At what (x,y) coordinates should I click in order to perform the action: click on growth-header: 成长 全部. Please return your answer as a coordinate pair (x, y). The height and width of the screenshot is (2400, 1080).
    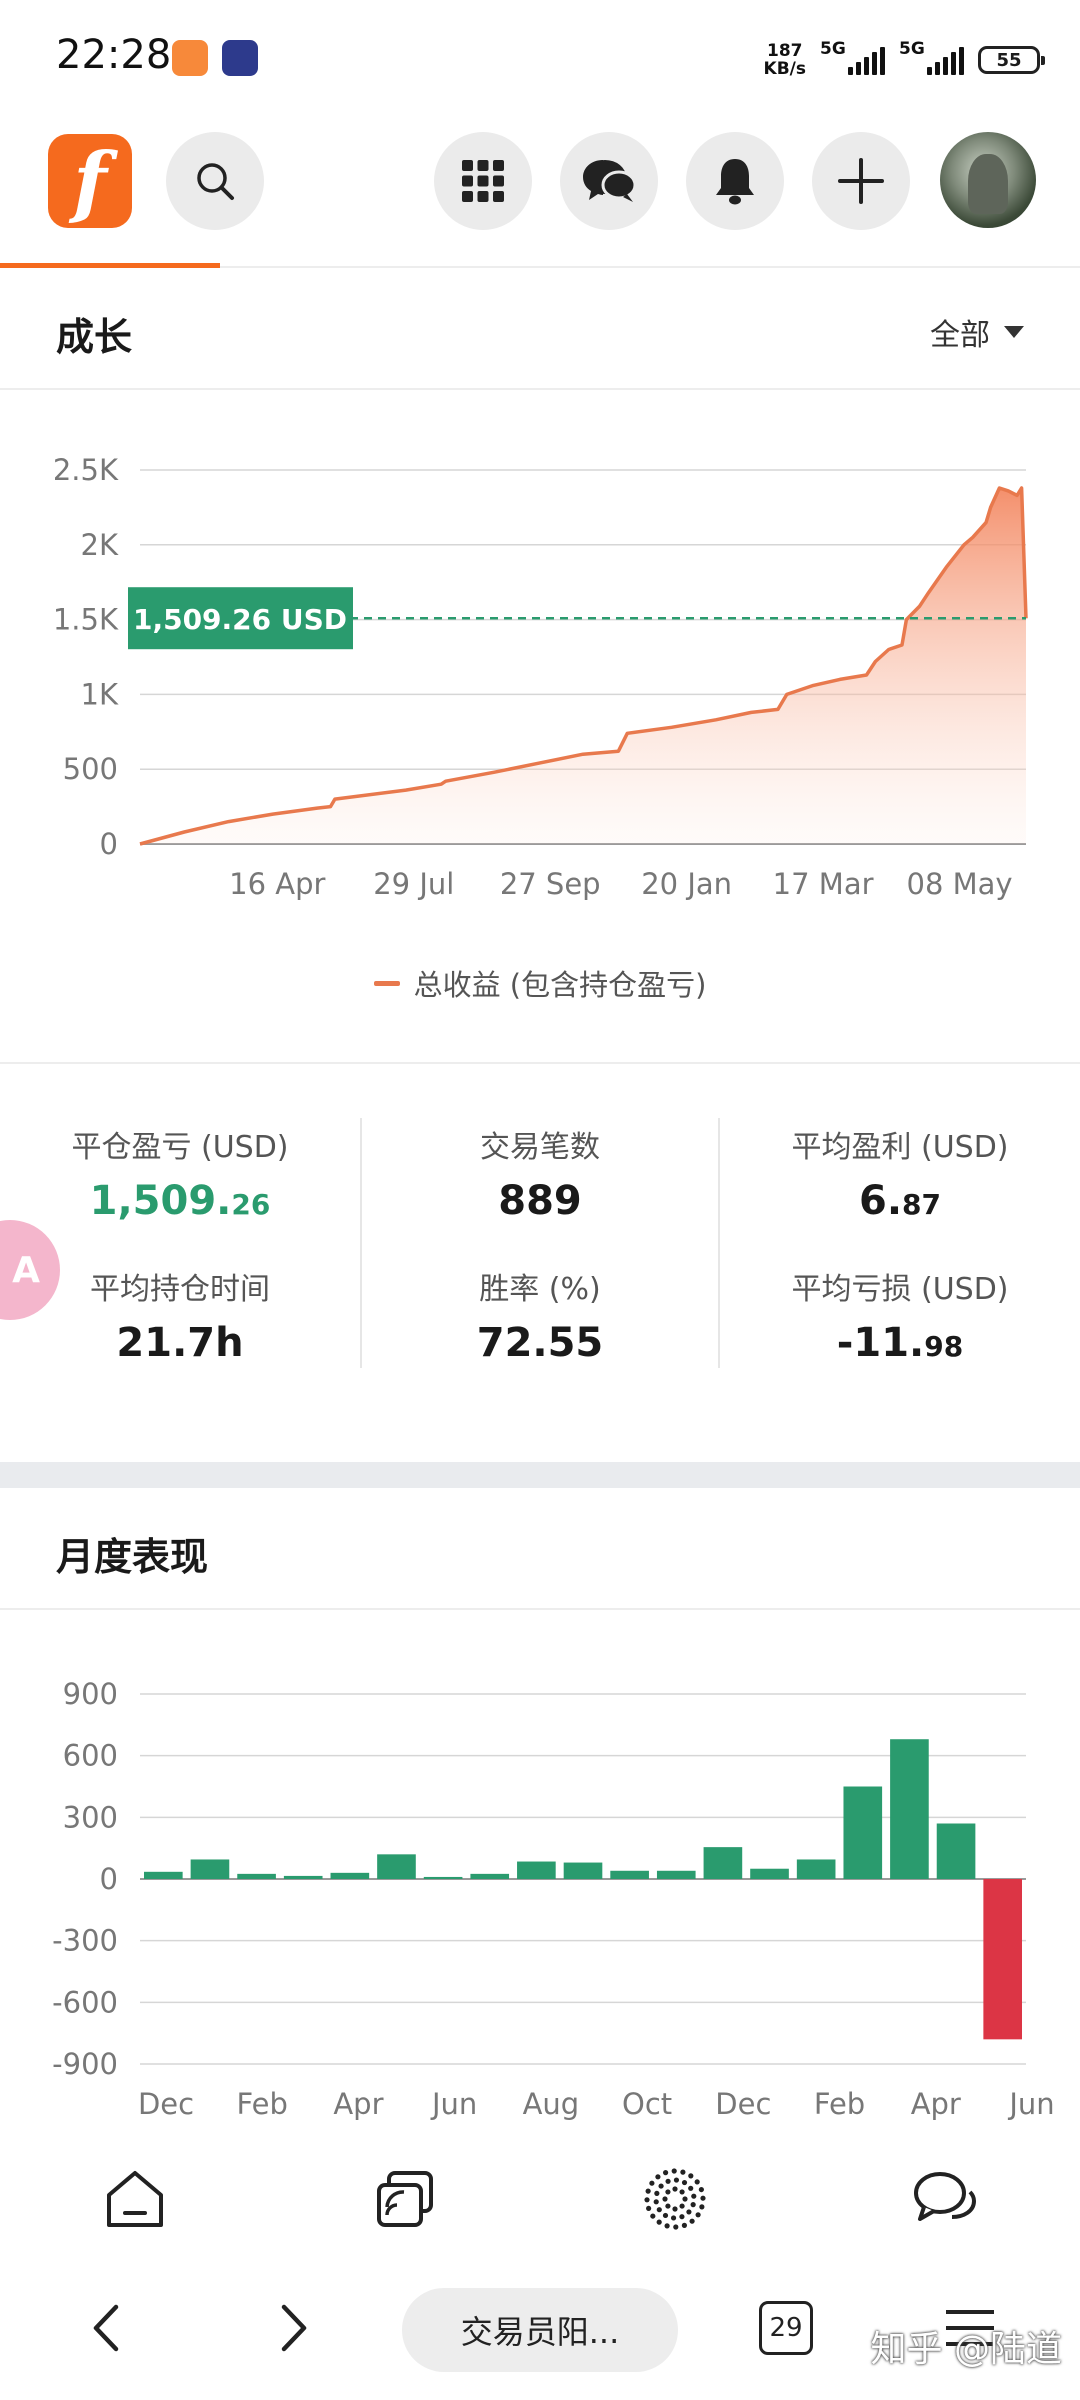
    Looking at the image, I should click on (540, 330).